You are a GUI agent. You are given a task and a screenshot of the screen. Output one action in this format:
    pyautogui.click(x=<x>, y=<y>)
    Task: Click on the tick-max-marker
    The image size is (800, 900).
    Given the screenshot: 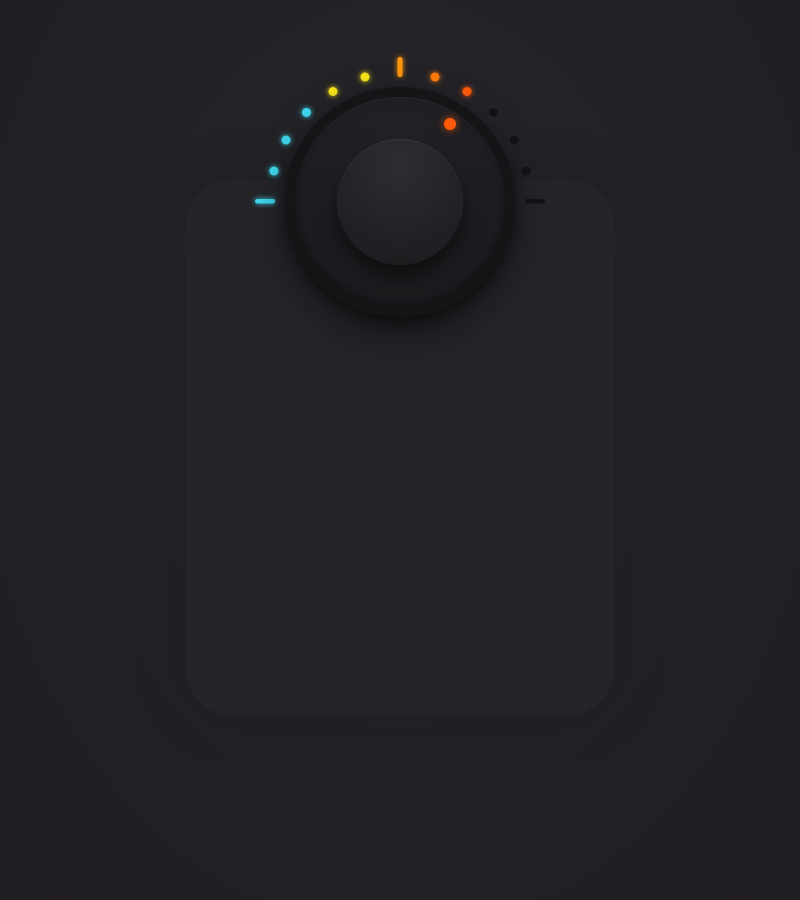 What is the action you would take?
    pyautogui.click(x=535, y=201)
    